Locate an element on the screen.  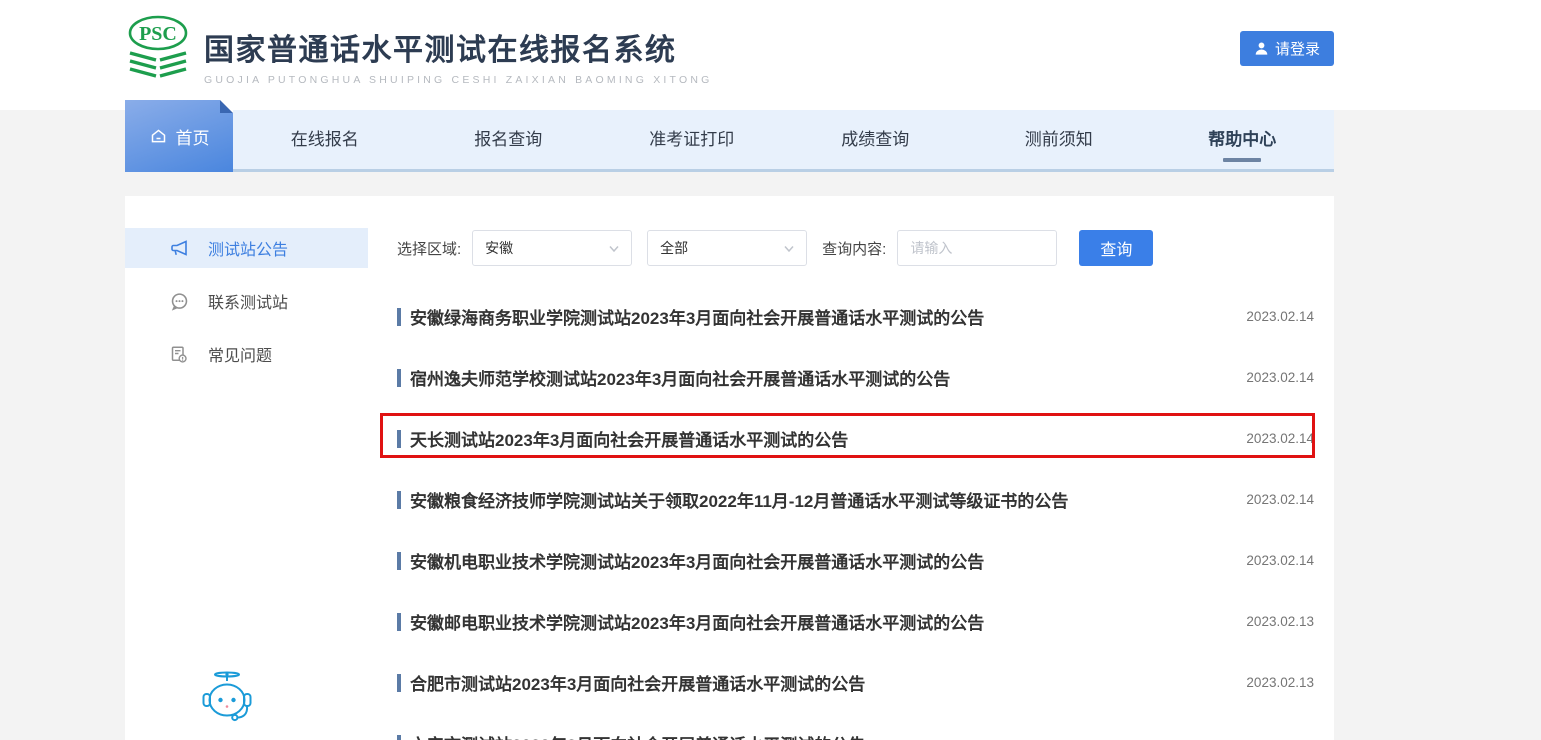
login-button: 请登录 is located at coordinates (1287, 48).